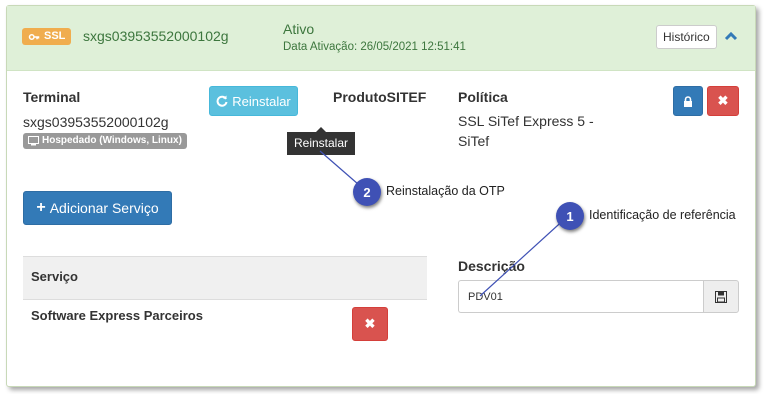  I want to click on policy-value-line2: SiTef, so click(474, 141).